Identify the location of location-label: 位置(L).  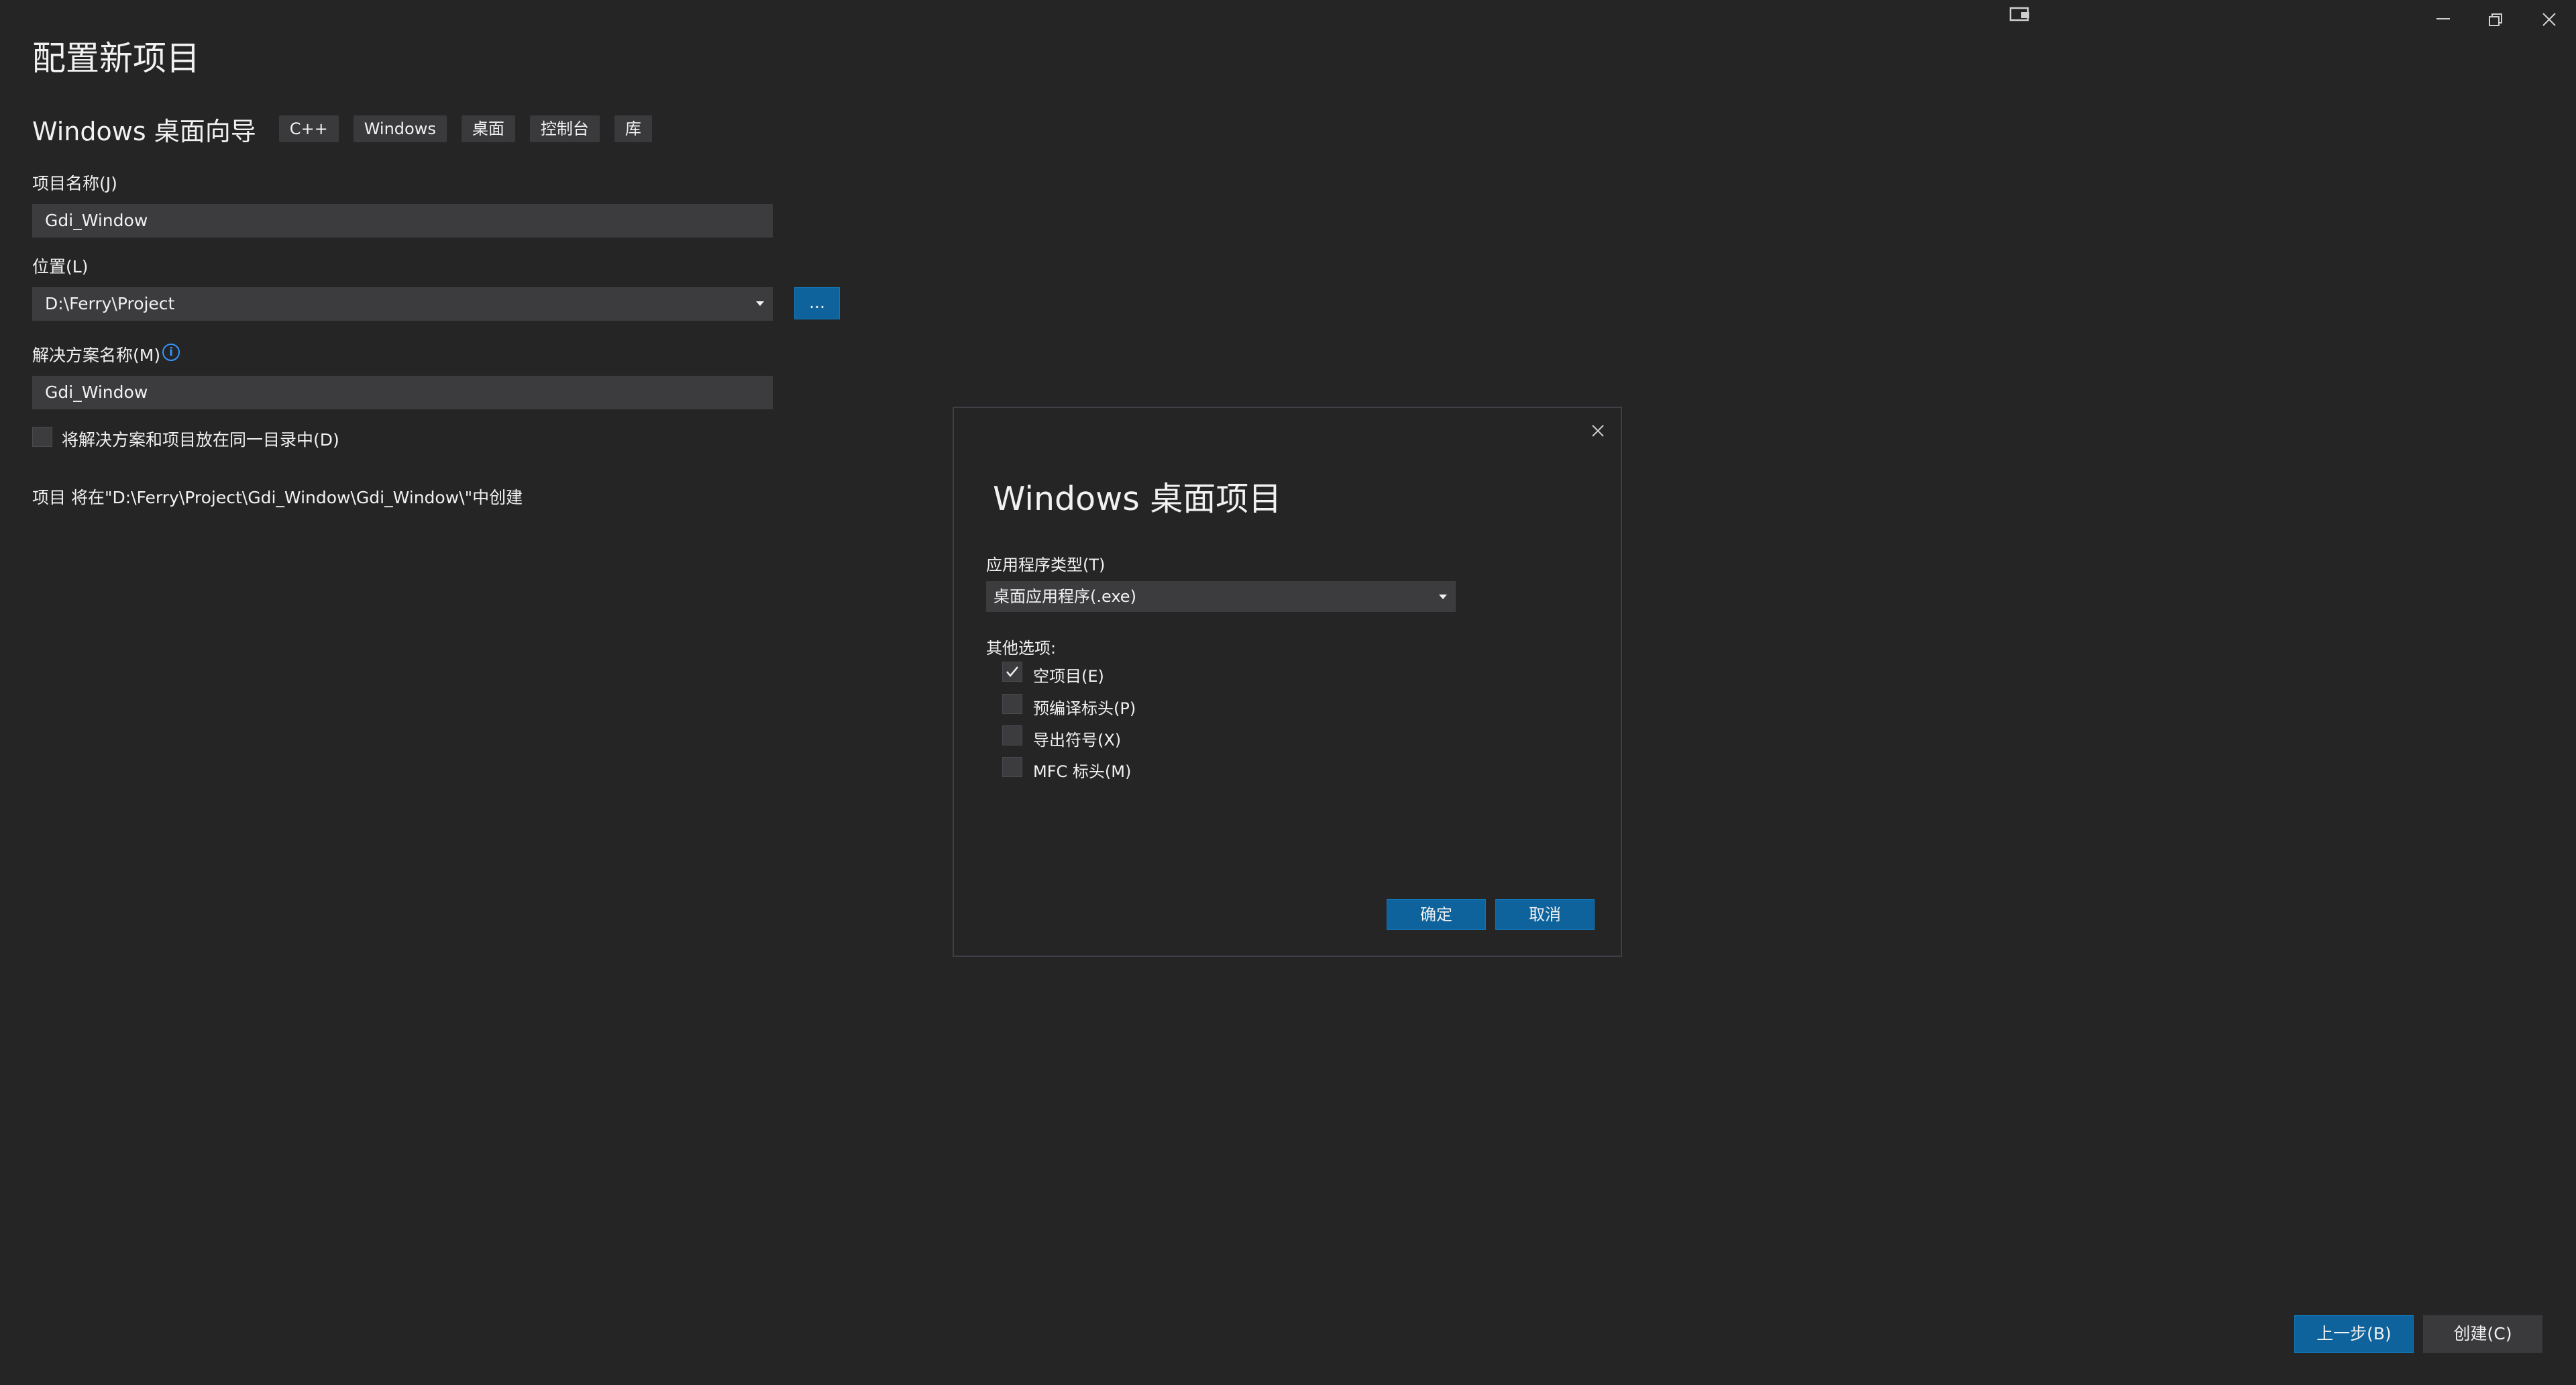
(60, 266).